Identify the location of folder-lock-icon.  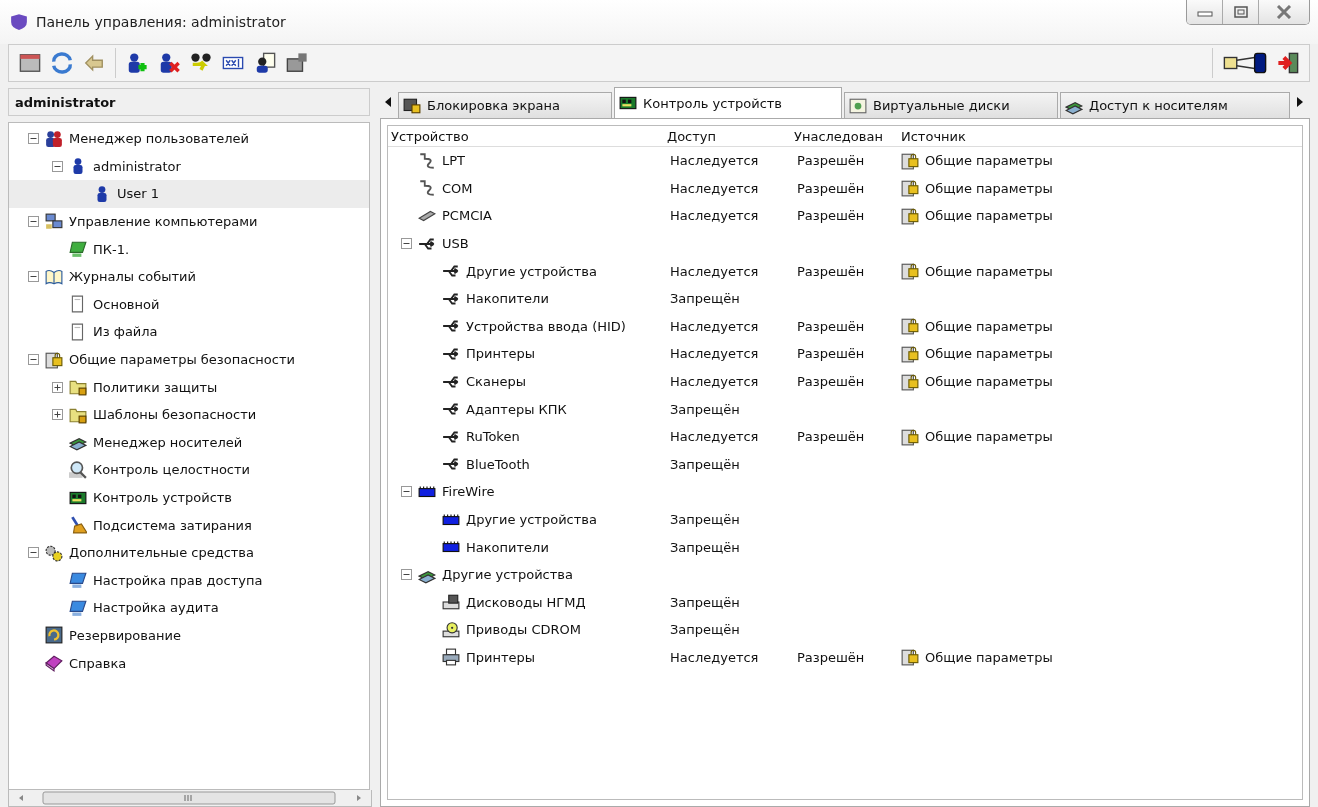
(78, 387).